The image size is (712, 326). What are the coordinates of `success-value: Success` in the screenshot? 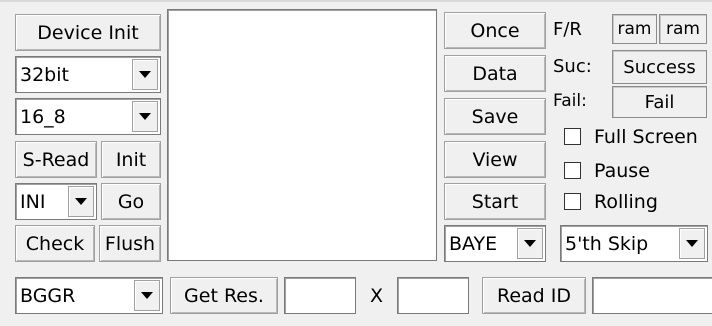 It's located at (659, 67).